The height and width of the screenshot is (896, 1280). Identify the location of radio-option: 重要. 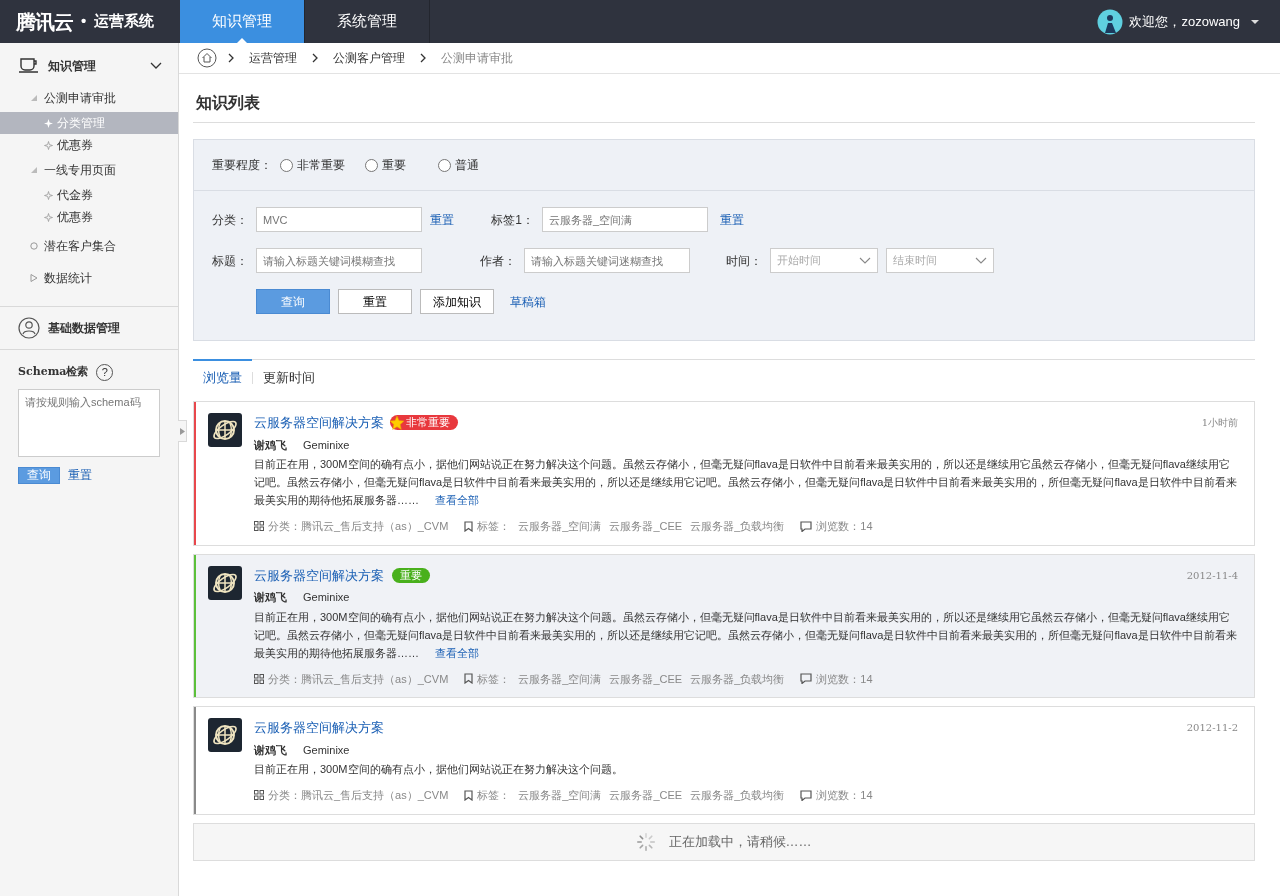
(385, 165).